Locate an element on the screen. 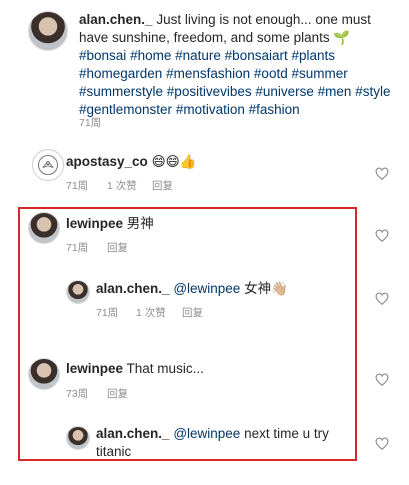  hashtag-link: #motivation is located at coordinates (210, 109).